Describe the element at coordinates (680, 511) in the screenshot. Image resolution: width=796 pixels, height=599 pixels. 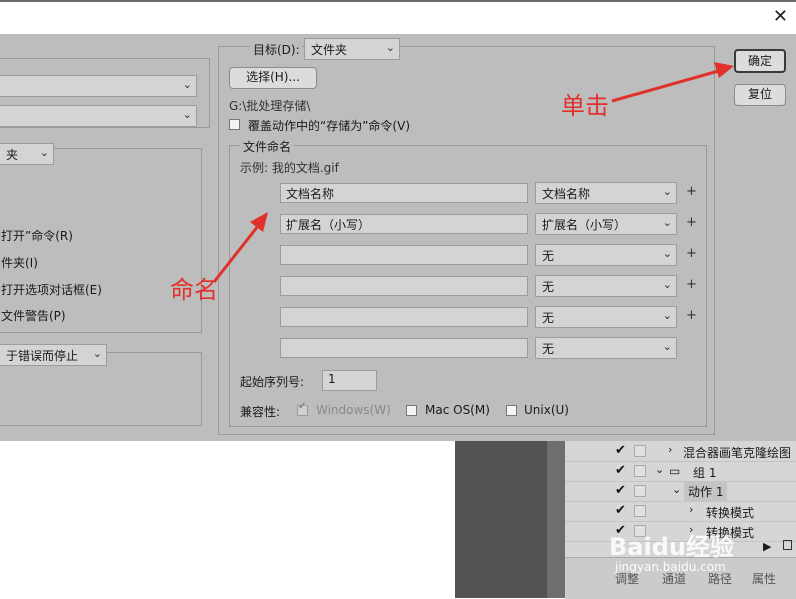
I see `action-row: ✔ › 转换模式` at that location.